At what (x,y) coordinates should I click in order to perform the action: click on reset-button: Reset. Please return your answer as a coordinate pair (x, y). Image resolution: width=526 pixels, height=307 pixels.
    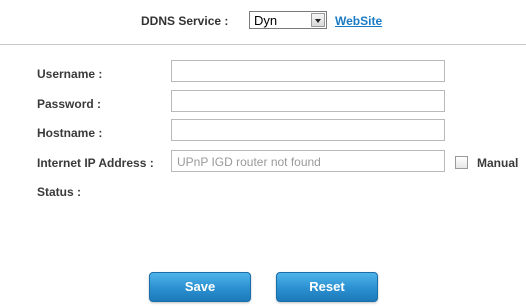
    Looking at the image, I should click on (327, 287).